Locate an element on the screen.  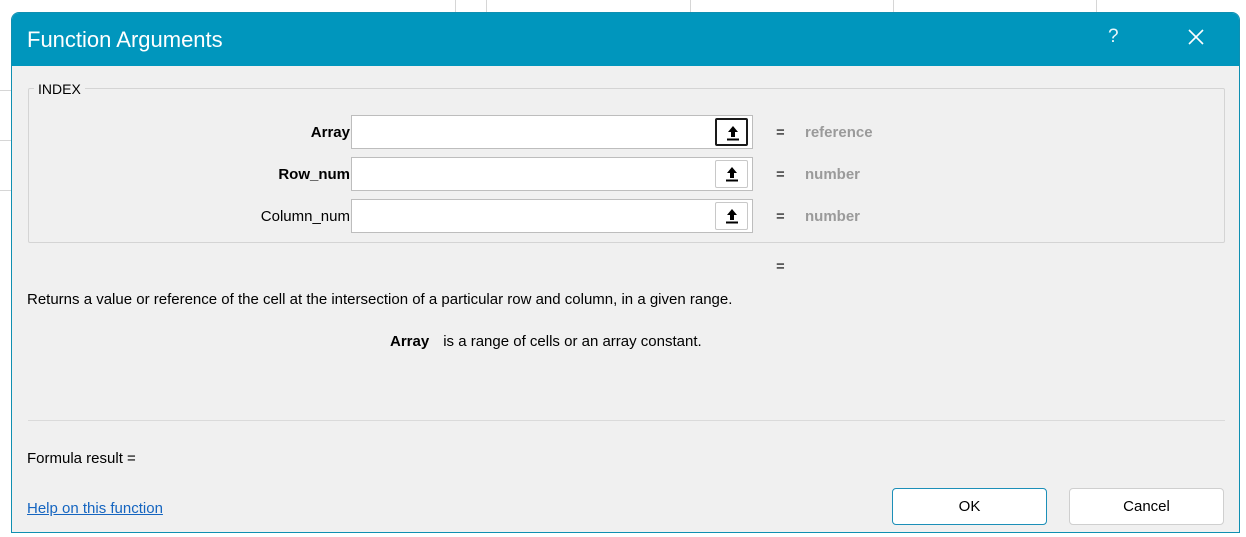
array-input is located at coordinates (552, 132).